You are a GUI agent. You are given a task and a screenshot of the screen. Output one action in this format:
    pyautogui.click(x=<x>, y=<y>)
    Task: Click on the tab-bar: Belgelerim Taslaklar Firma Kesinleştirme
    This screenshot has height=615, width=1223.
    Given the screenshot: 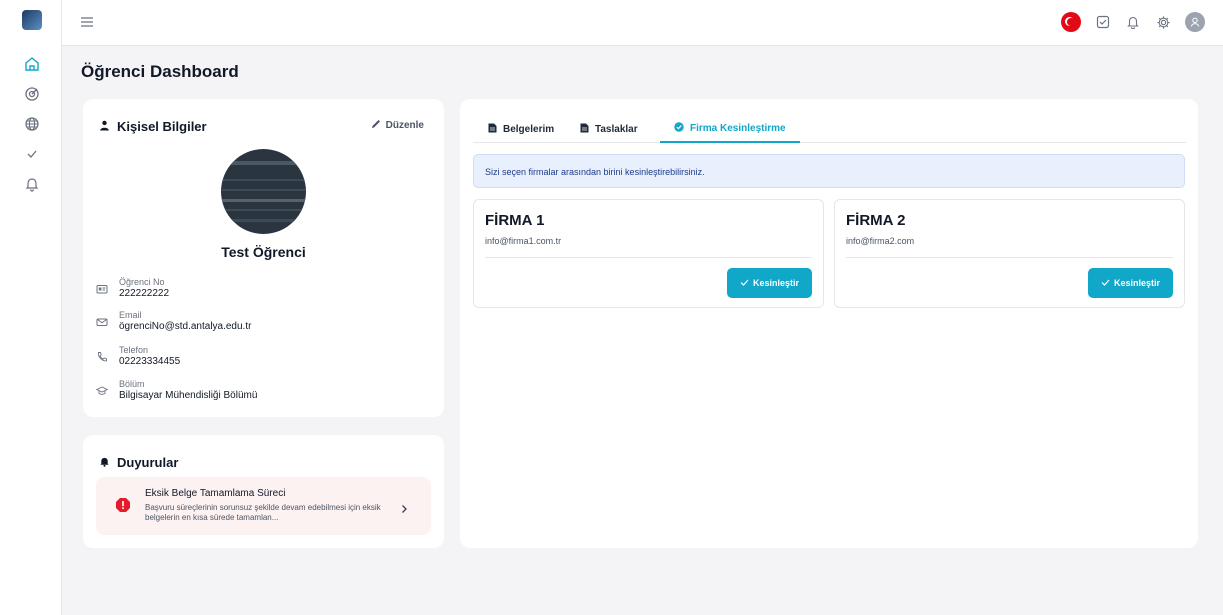 What is the action you would take?
    pyautogui.click(x=829, y=129)
    